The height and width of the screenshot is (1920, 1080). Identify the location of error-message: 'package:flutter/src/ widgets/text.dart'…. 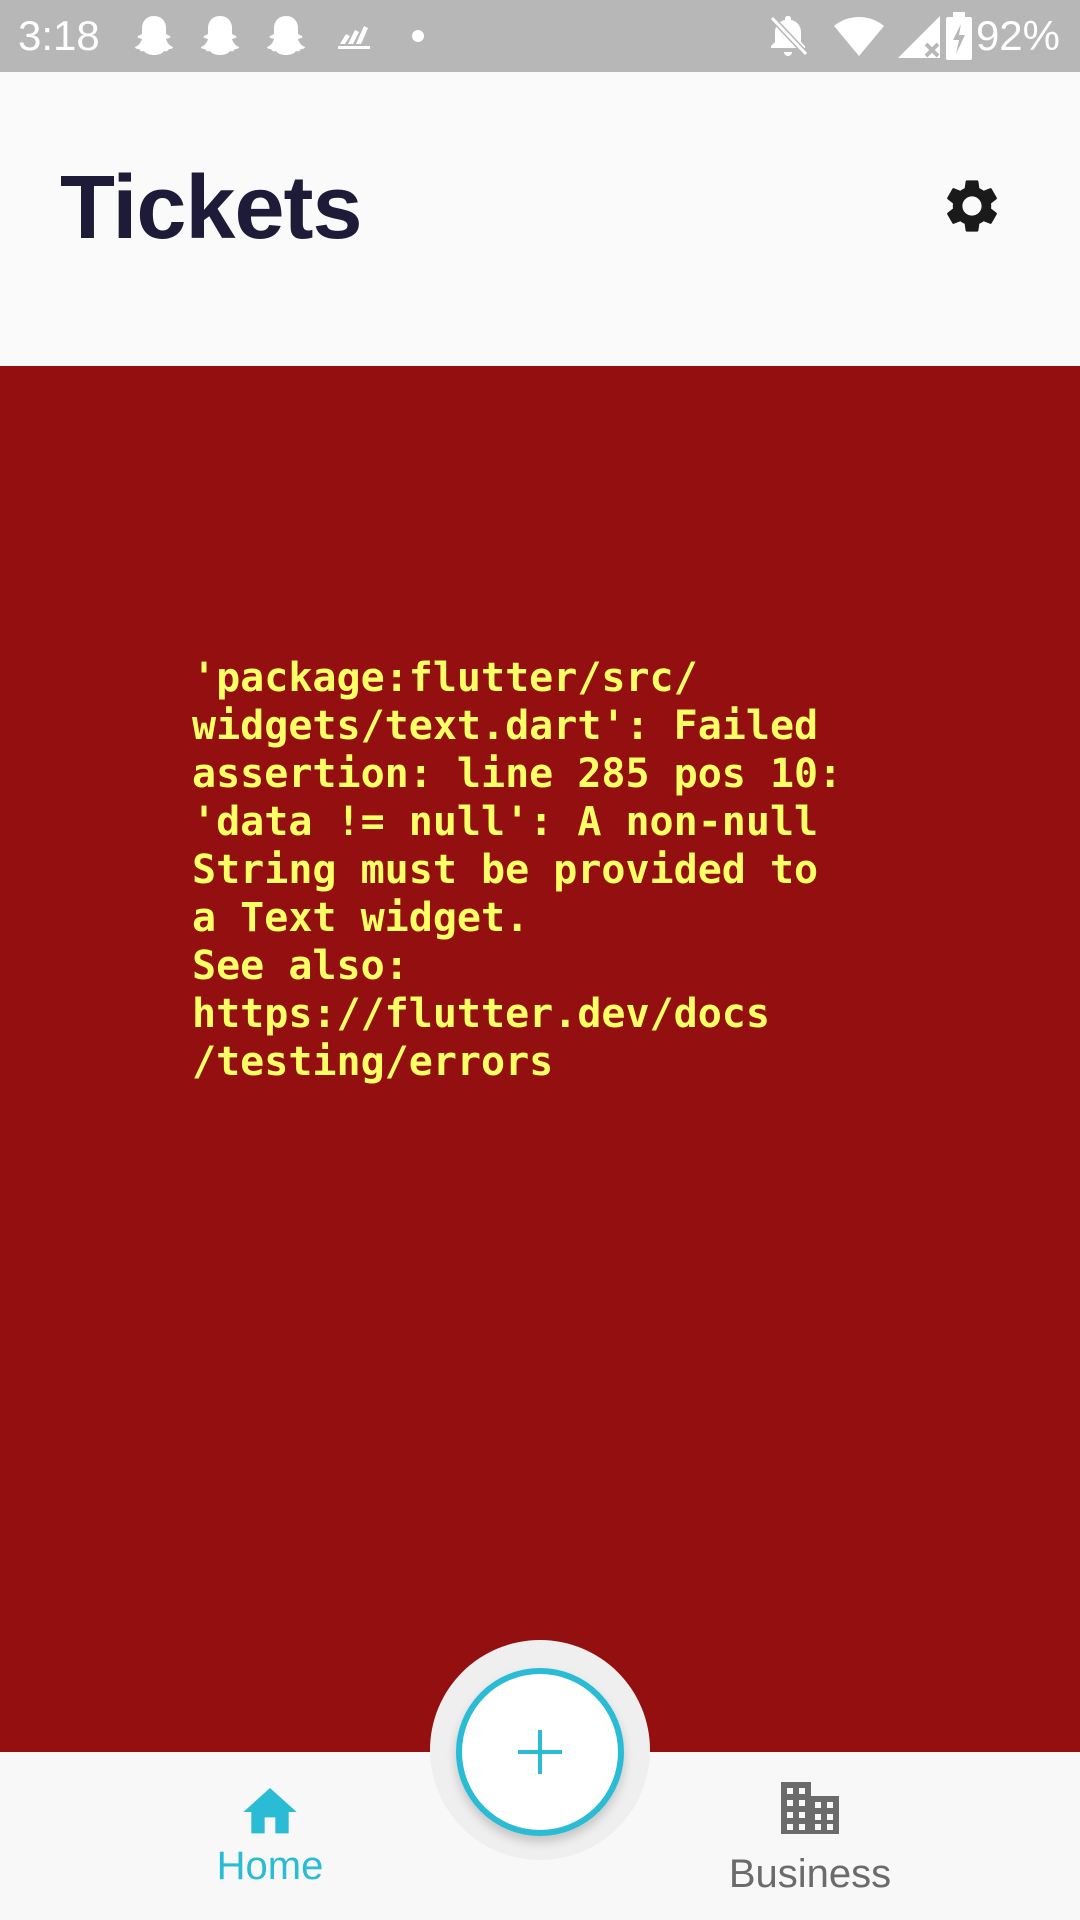
(517, 870).